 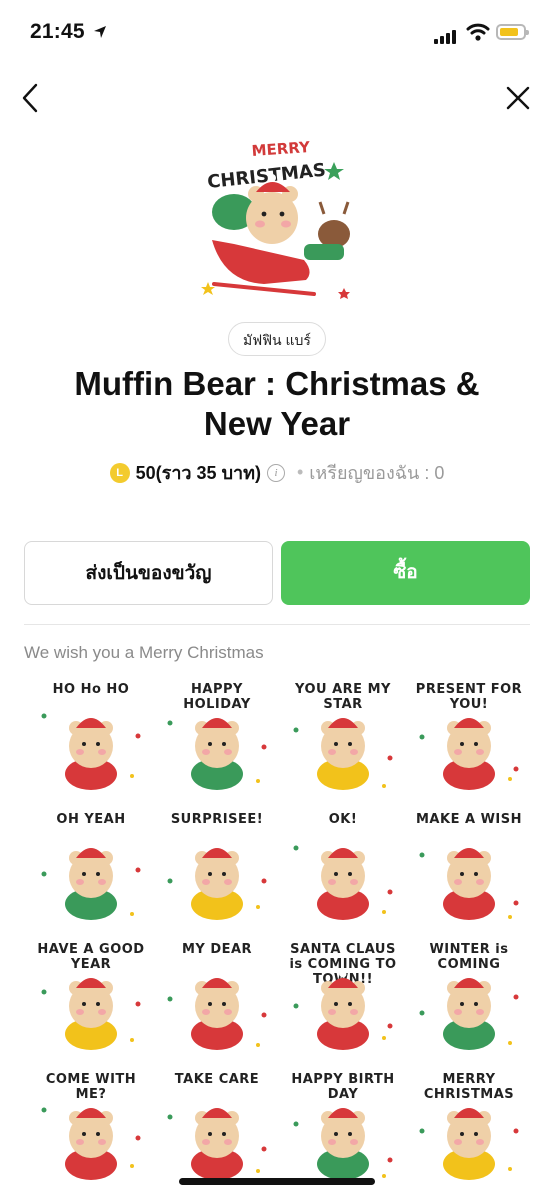 I want to click on close-button, so click(x=518, y=98).